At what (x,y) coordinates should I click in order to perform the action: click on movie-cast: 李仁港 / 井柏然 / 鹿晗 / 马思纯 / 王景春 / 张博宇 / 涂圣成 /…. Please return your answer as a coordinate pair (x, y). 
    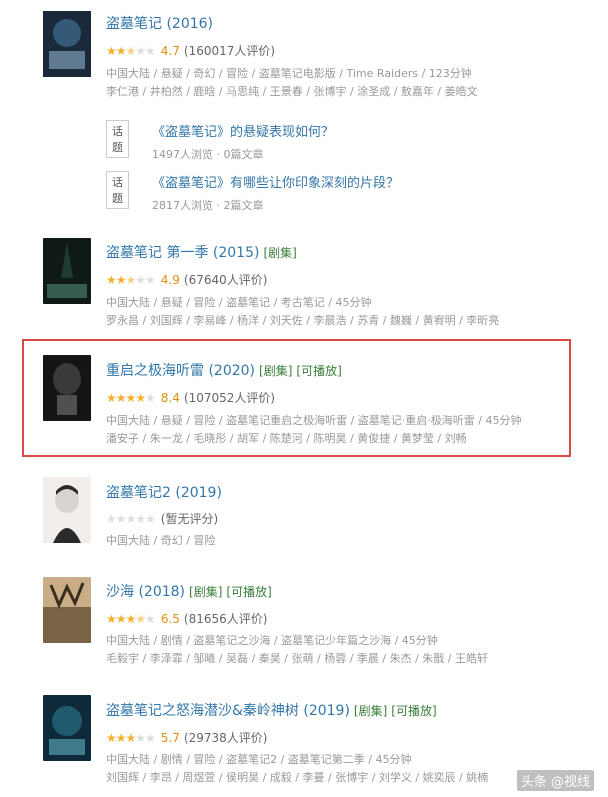
    Looking at the image, I should click on (292, 91).